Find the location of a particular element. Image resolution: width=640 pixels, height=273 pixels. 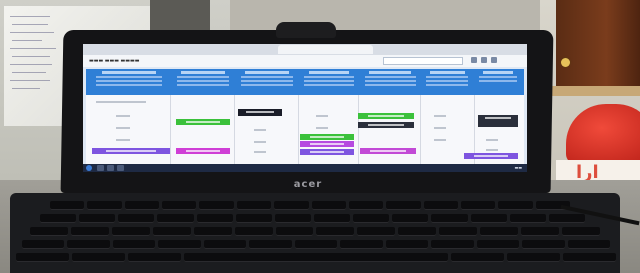

wooden-door is located at coordinates (598, 47).